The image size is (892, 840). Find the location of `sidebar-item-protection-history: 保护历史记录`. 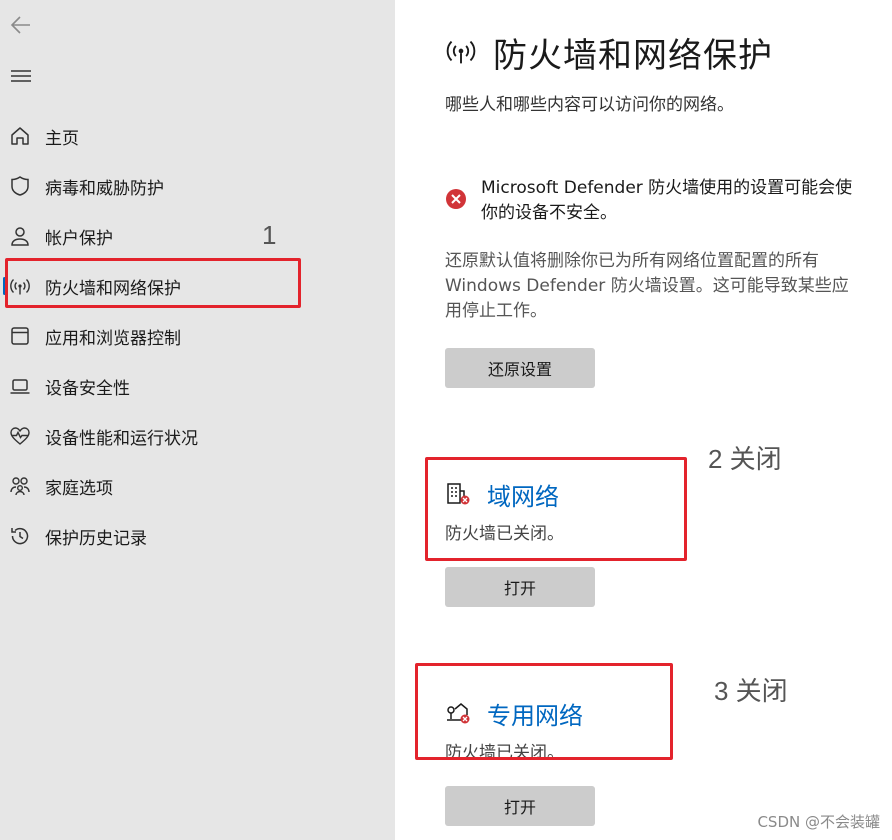

sidebar-item-protection-history: 保护历史记录 is located at coordinates (197, 536).